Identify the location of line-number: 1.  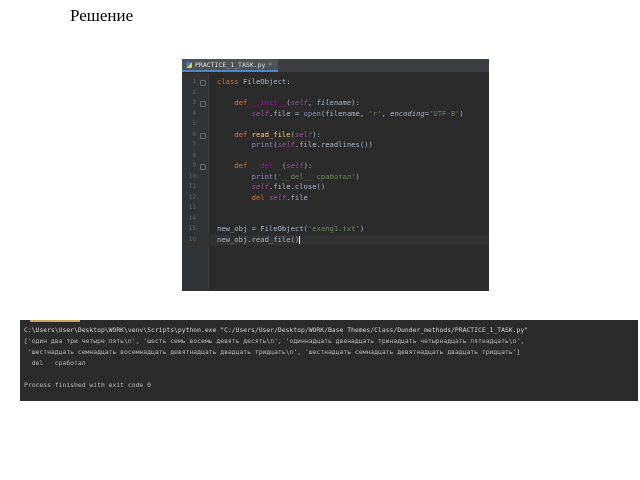
(194, 81).